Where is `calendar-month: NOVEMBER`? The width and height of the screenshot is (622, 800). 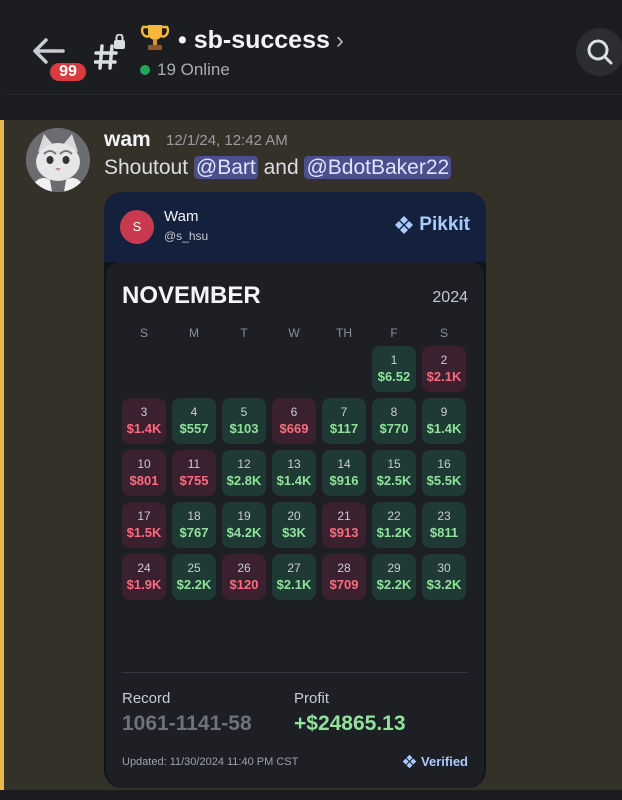
calendar-month: NOVEMBER is located at coordinates (191, 295).